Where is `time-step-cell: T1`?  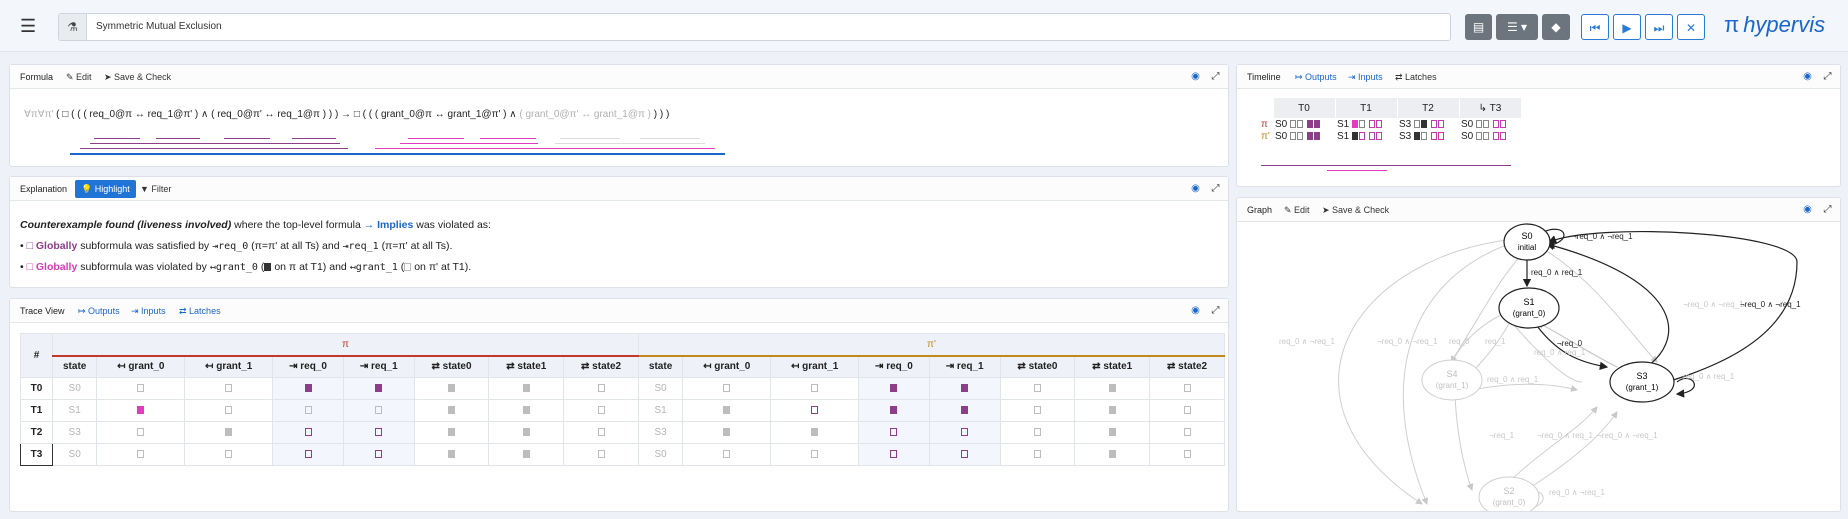
time-step-cell: T1 is located at coordinates (36, 410).